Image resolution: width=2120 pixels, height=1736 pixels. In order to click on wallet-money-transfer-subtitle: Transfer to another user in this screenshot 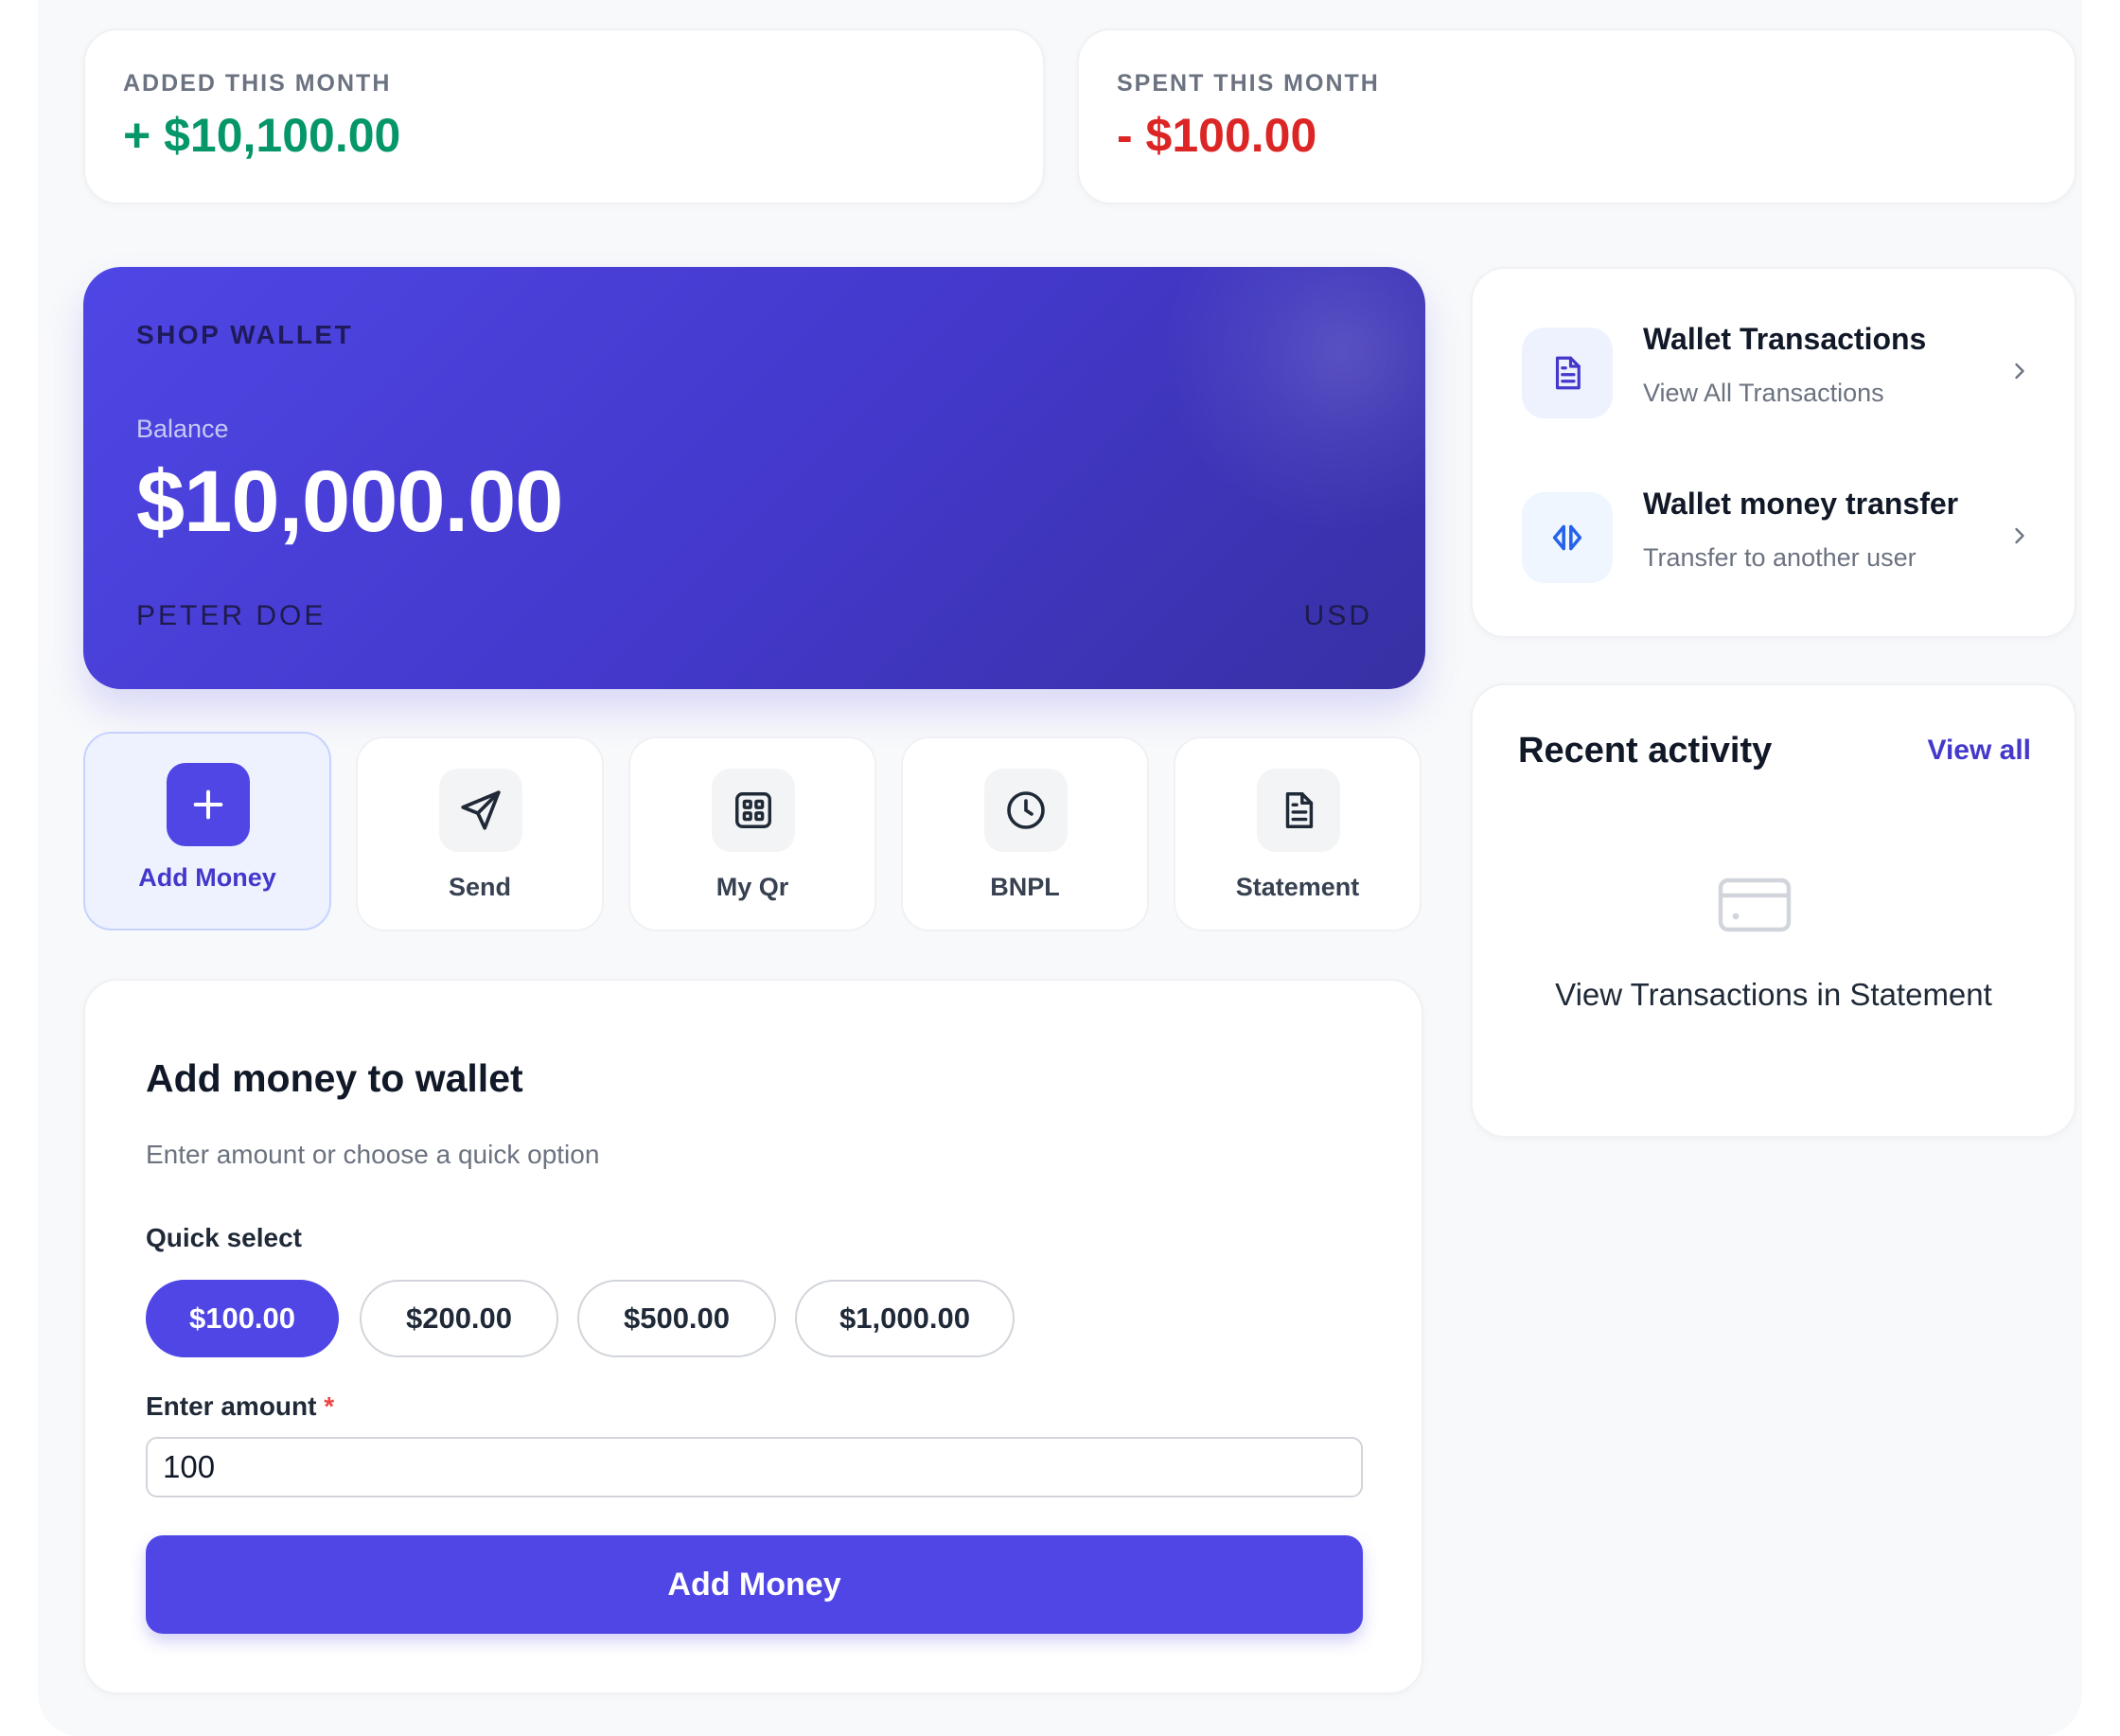, I will do `click(1780, 557)`.